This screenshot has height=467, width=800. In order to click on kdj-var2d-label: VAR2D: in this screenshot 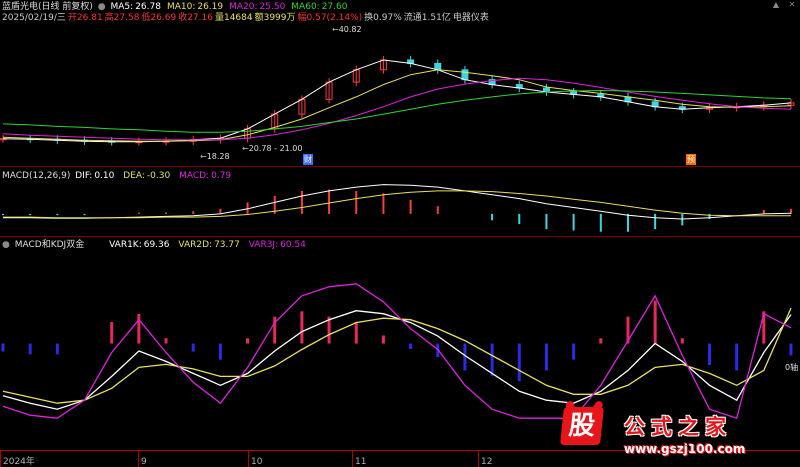, I will do `click(195, 245)`.